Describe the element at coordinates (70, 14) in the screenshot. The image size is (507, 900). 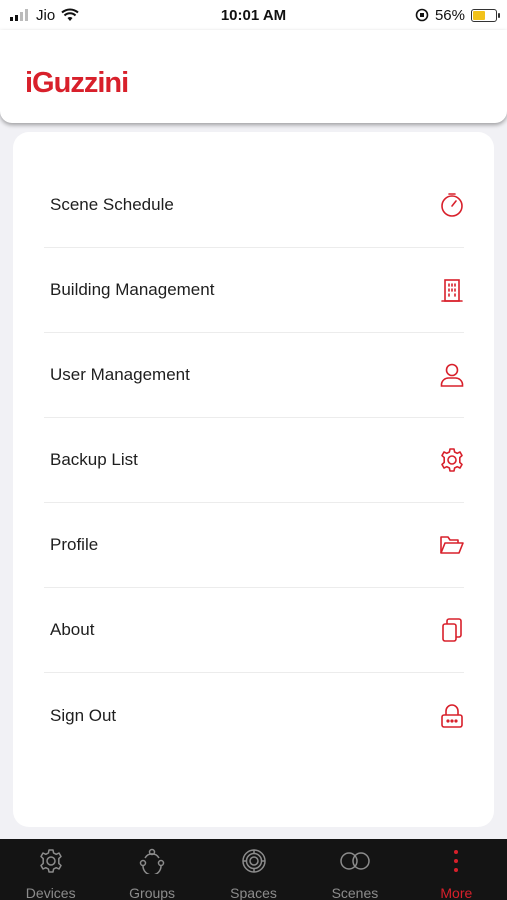
I see `wifi-icon` at that location.